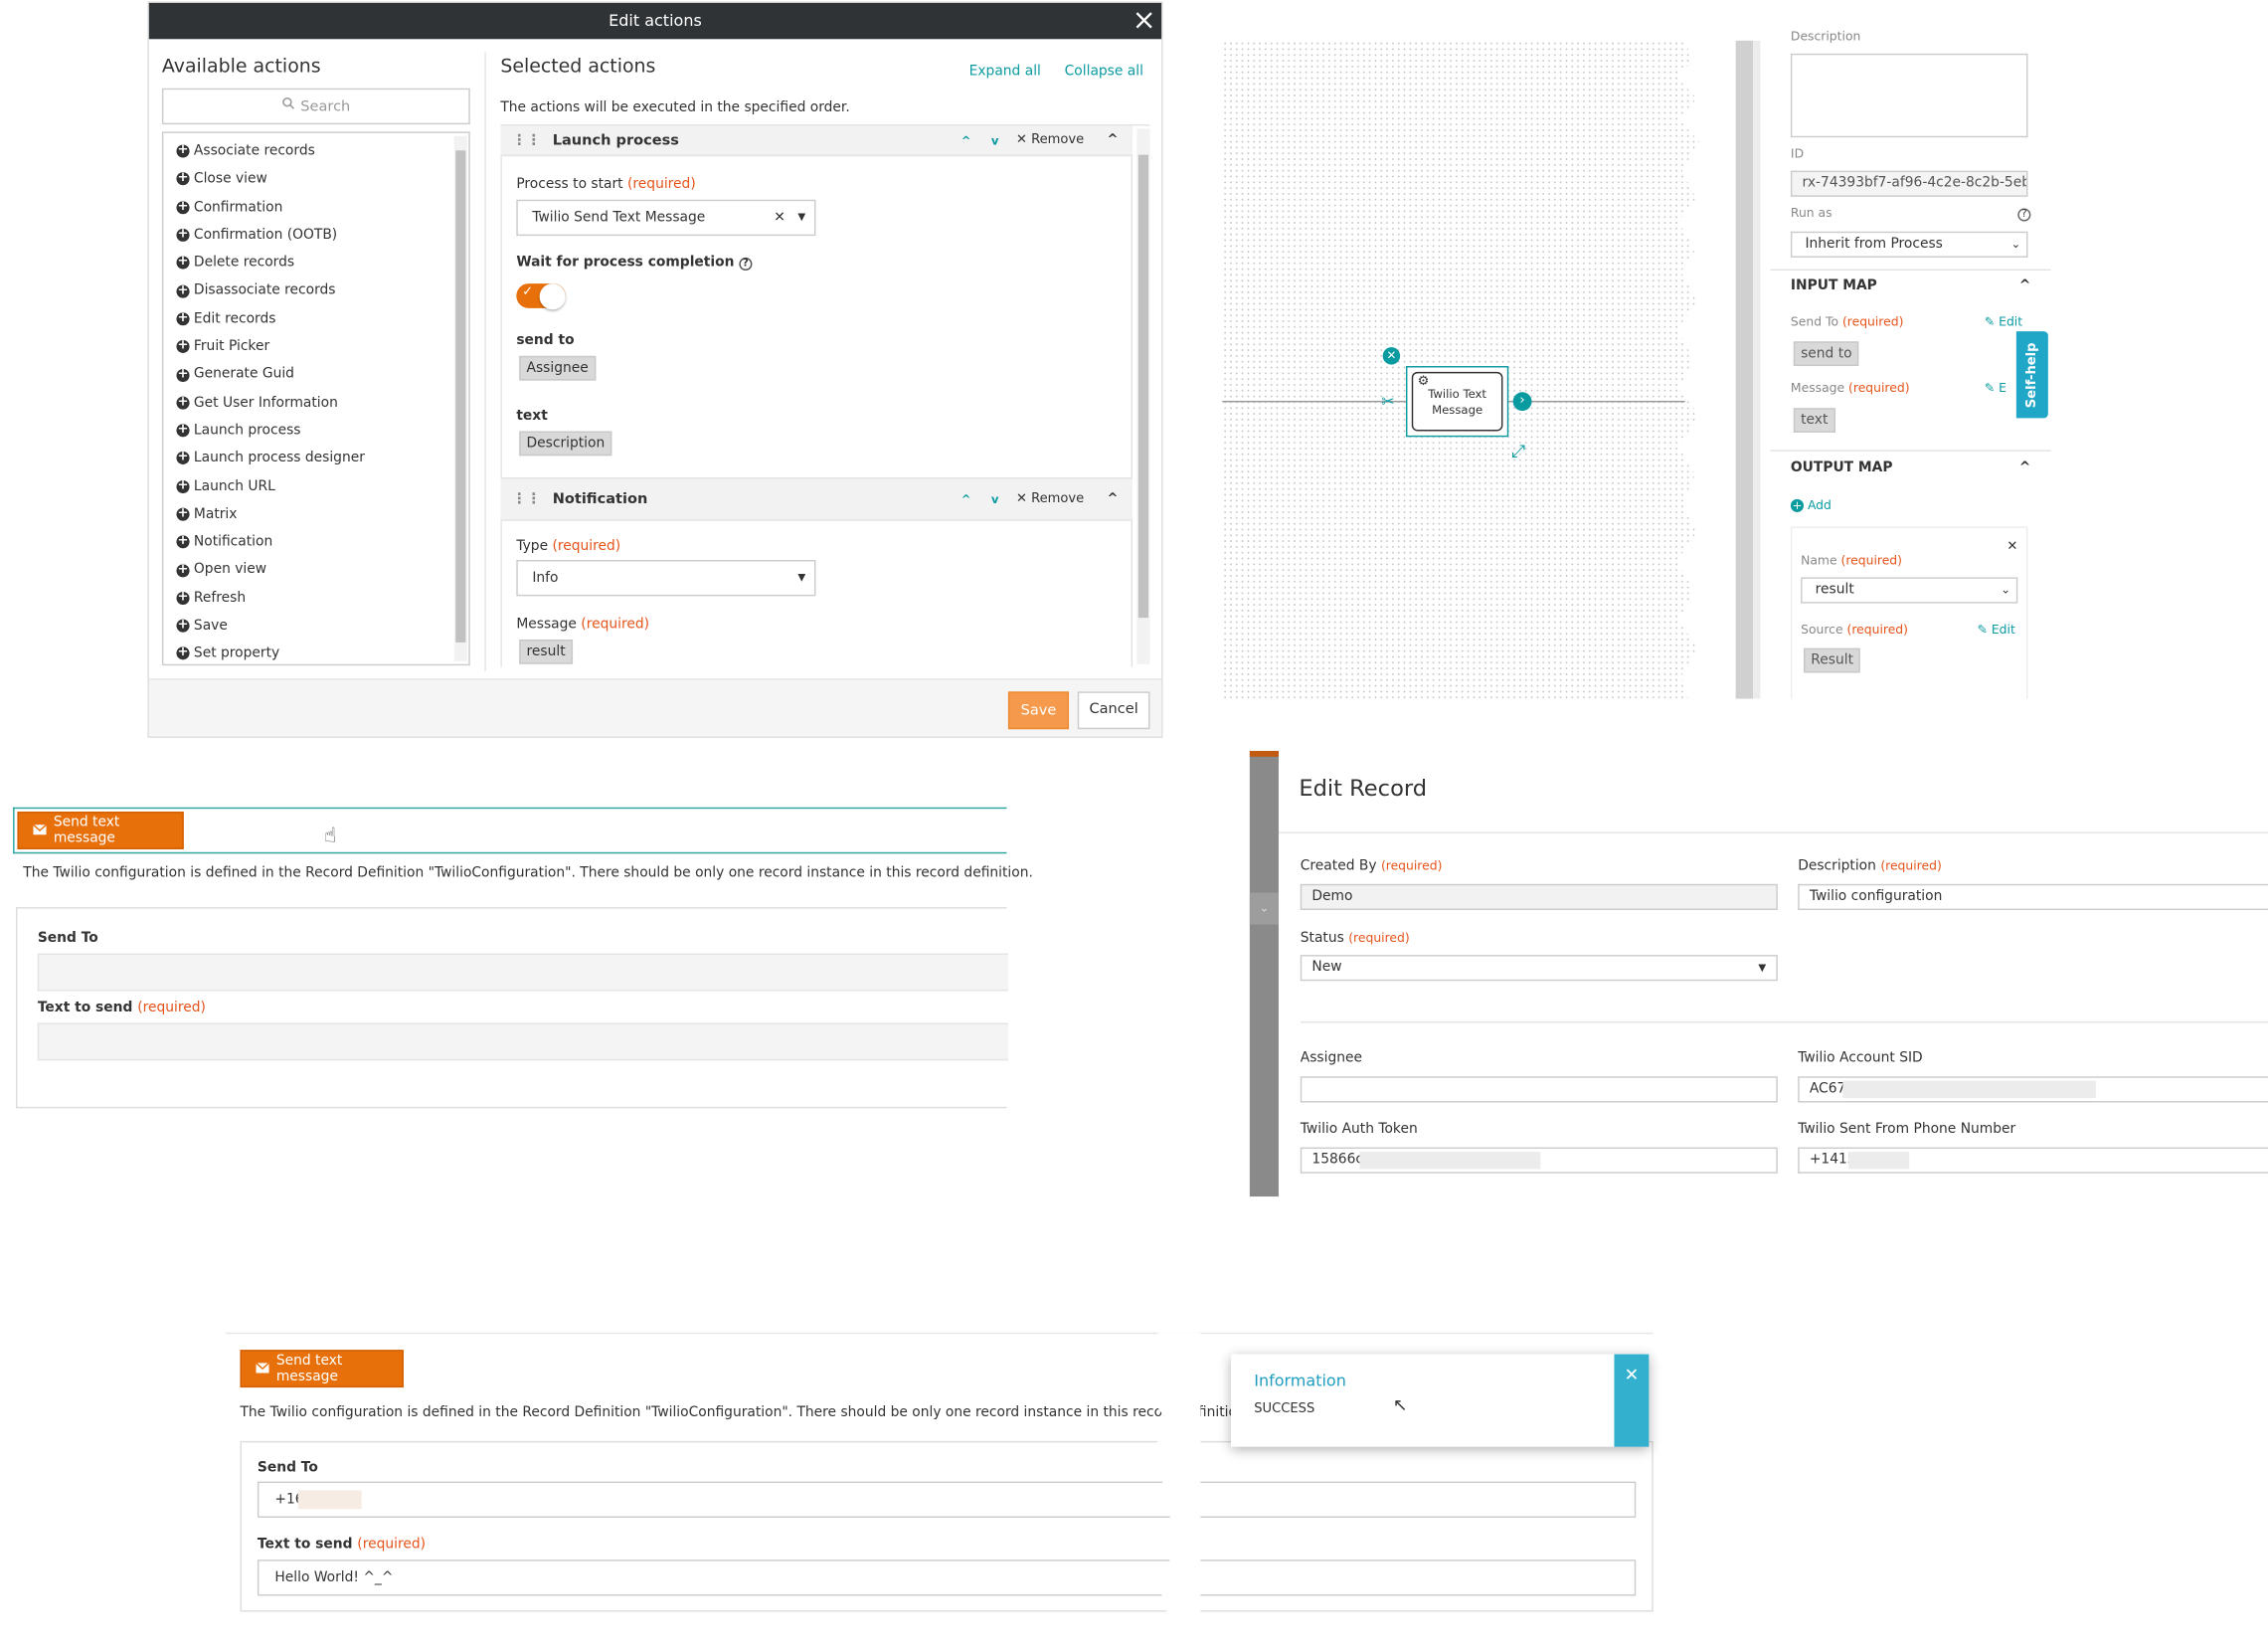 The height and width of the screenshot is (1652, 2268). Describe the element at coordinates (1811, 505) in the screenshot. I see `add-button: + Add` at that location.